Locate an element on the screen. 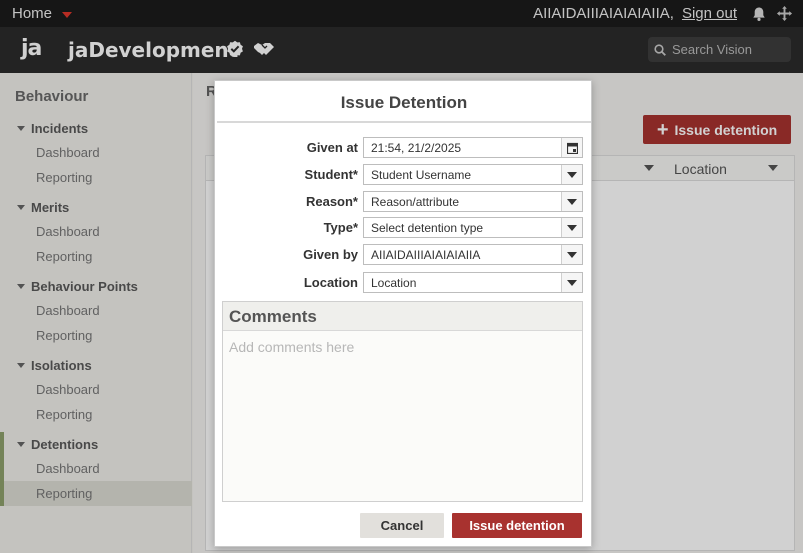 The height and width of the screenshot is (553, 803). field-reason: Reason* Reason/attribute is located at coordinates (404, 202).